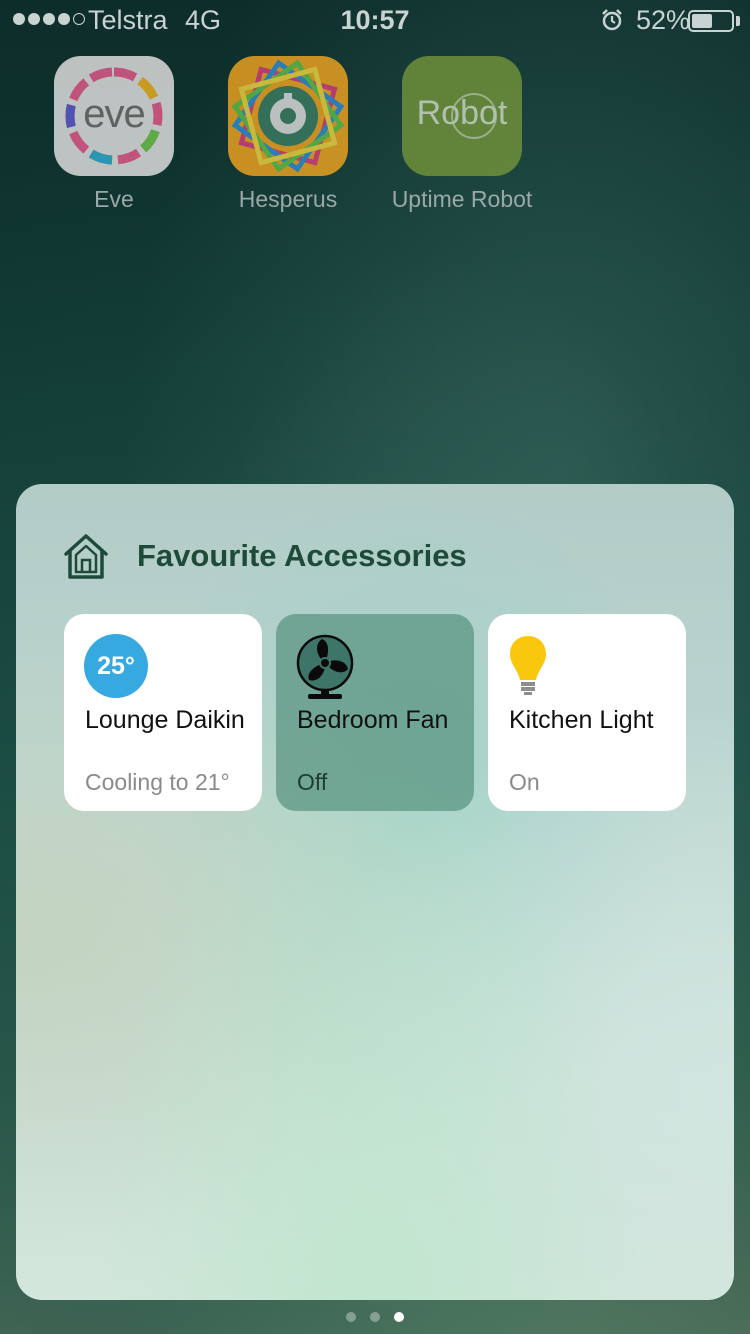 This screenshot has height=1334, width=750. I want to click on accessory-tile-kitchen-light: Kitchen Light On, so click(587, 712).